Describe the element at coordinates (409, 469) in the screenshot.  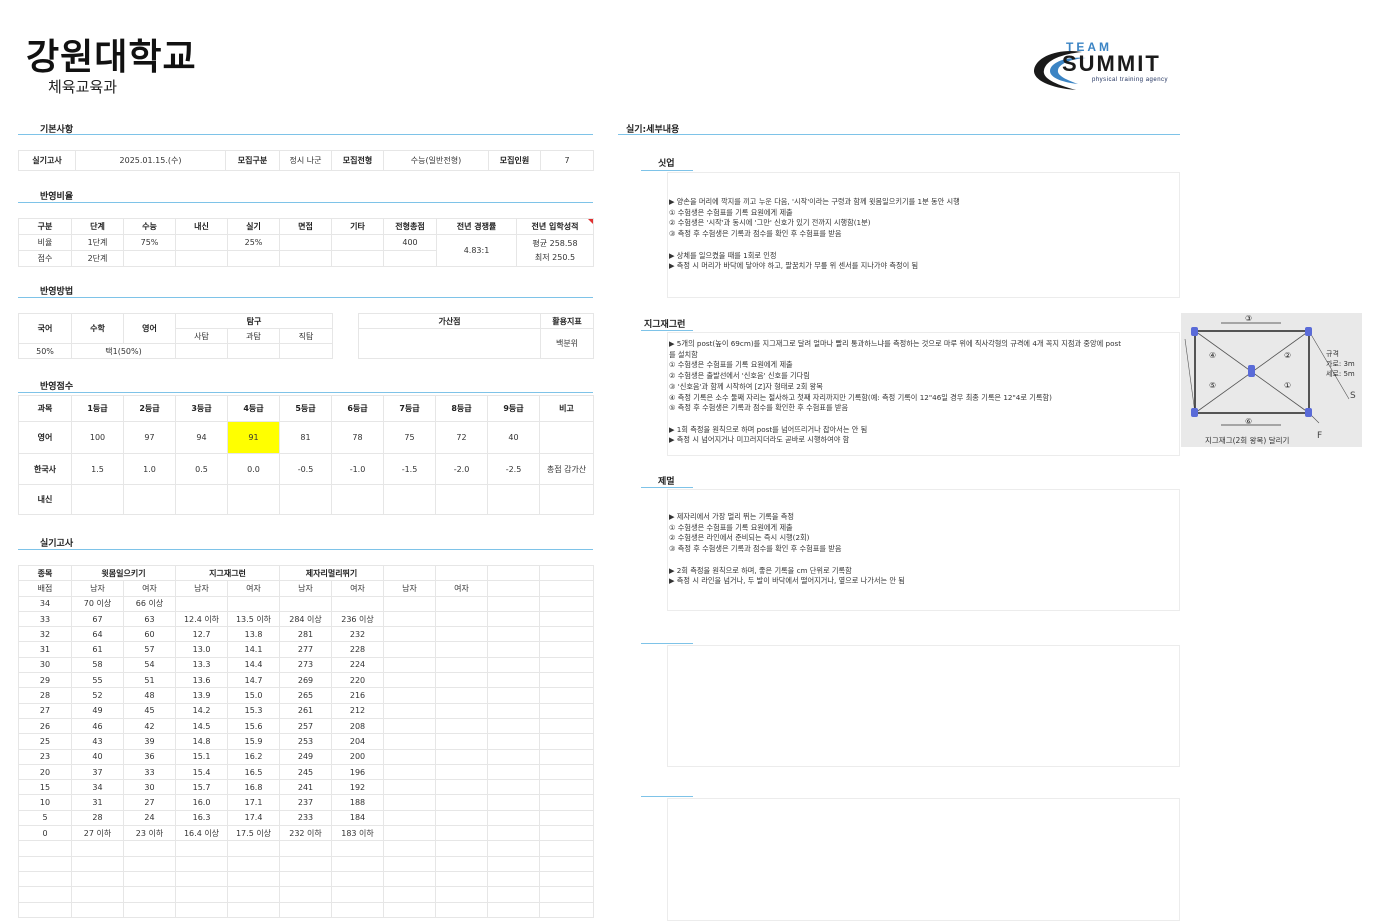
I see `grade-cell: -1.5` at that location.